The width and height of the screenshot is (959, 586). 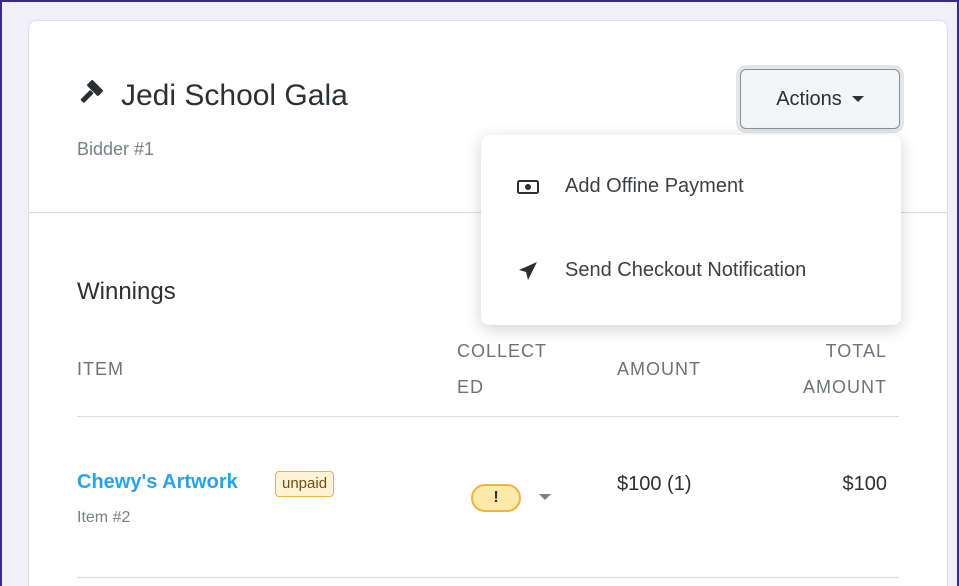 I want to click on winnings-title: Winnings, so click(x=126, y=291).